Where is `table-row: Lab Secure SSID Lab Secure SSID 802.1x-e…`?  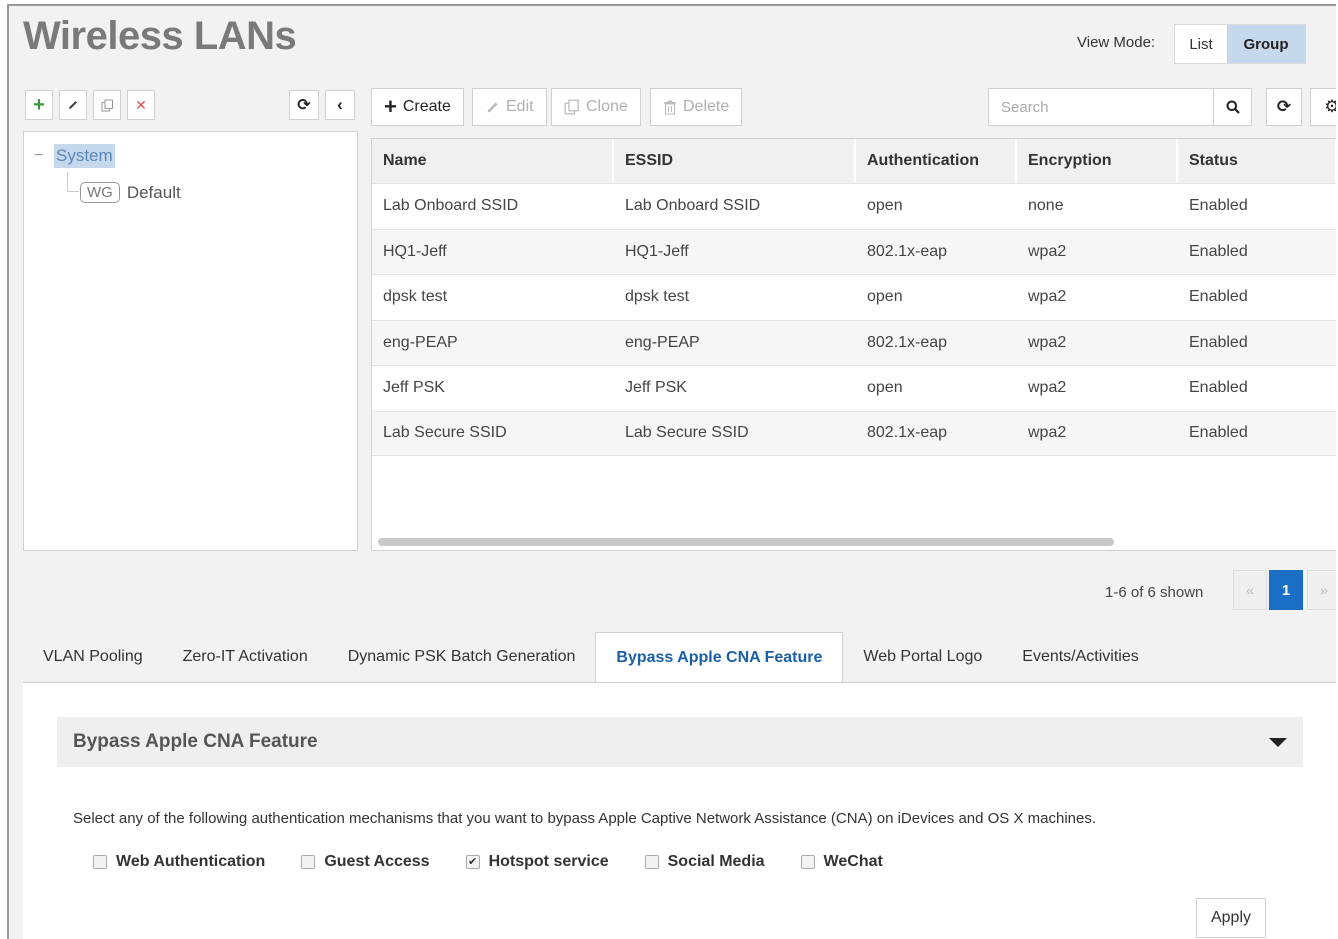
table-row: Lab Secure SSID Lab Secure SSID 802.1x-e… is located at coordinates (854, 433).